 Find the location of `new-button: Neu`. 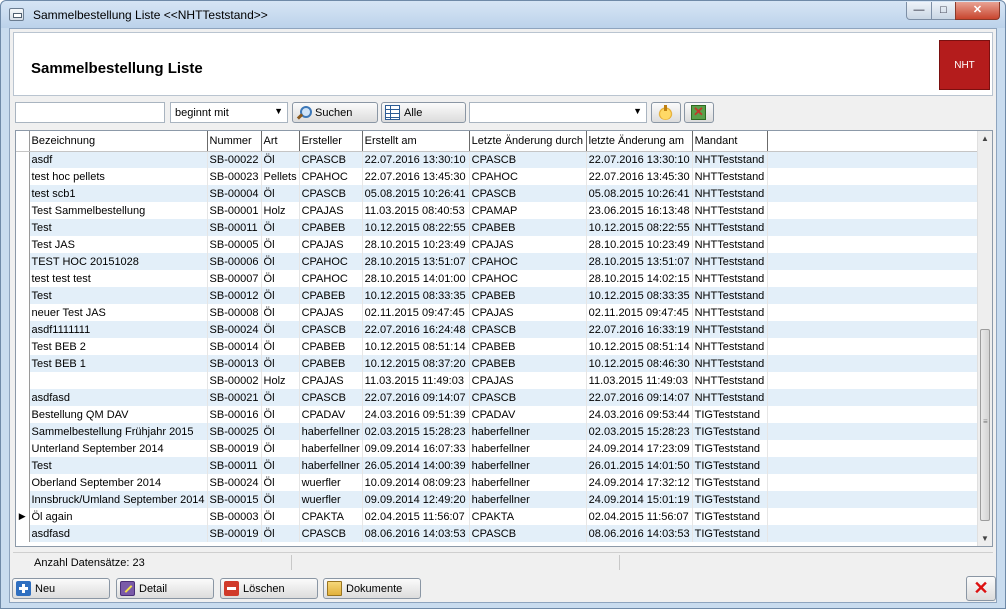

new-button: Neu is located at coordinates (61, 588).